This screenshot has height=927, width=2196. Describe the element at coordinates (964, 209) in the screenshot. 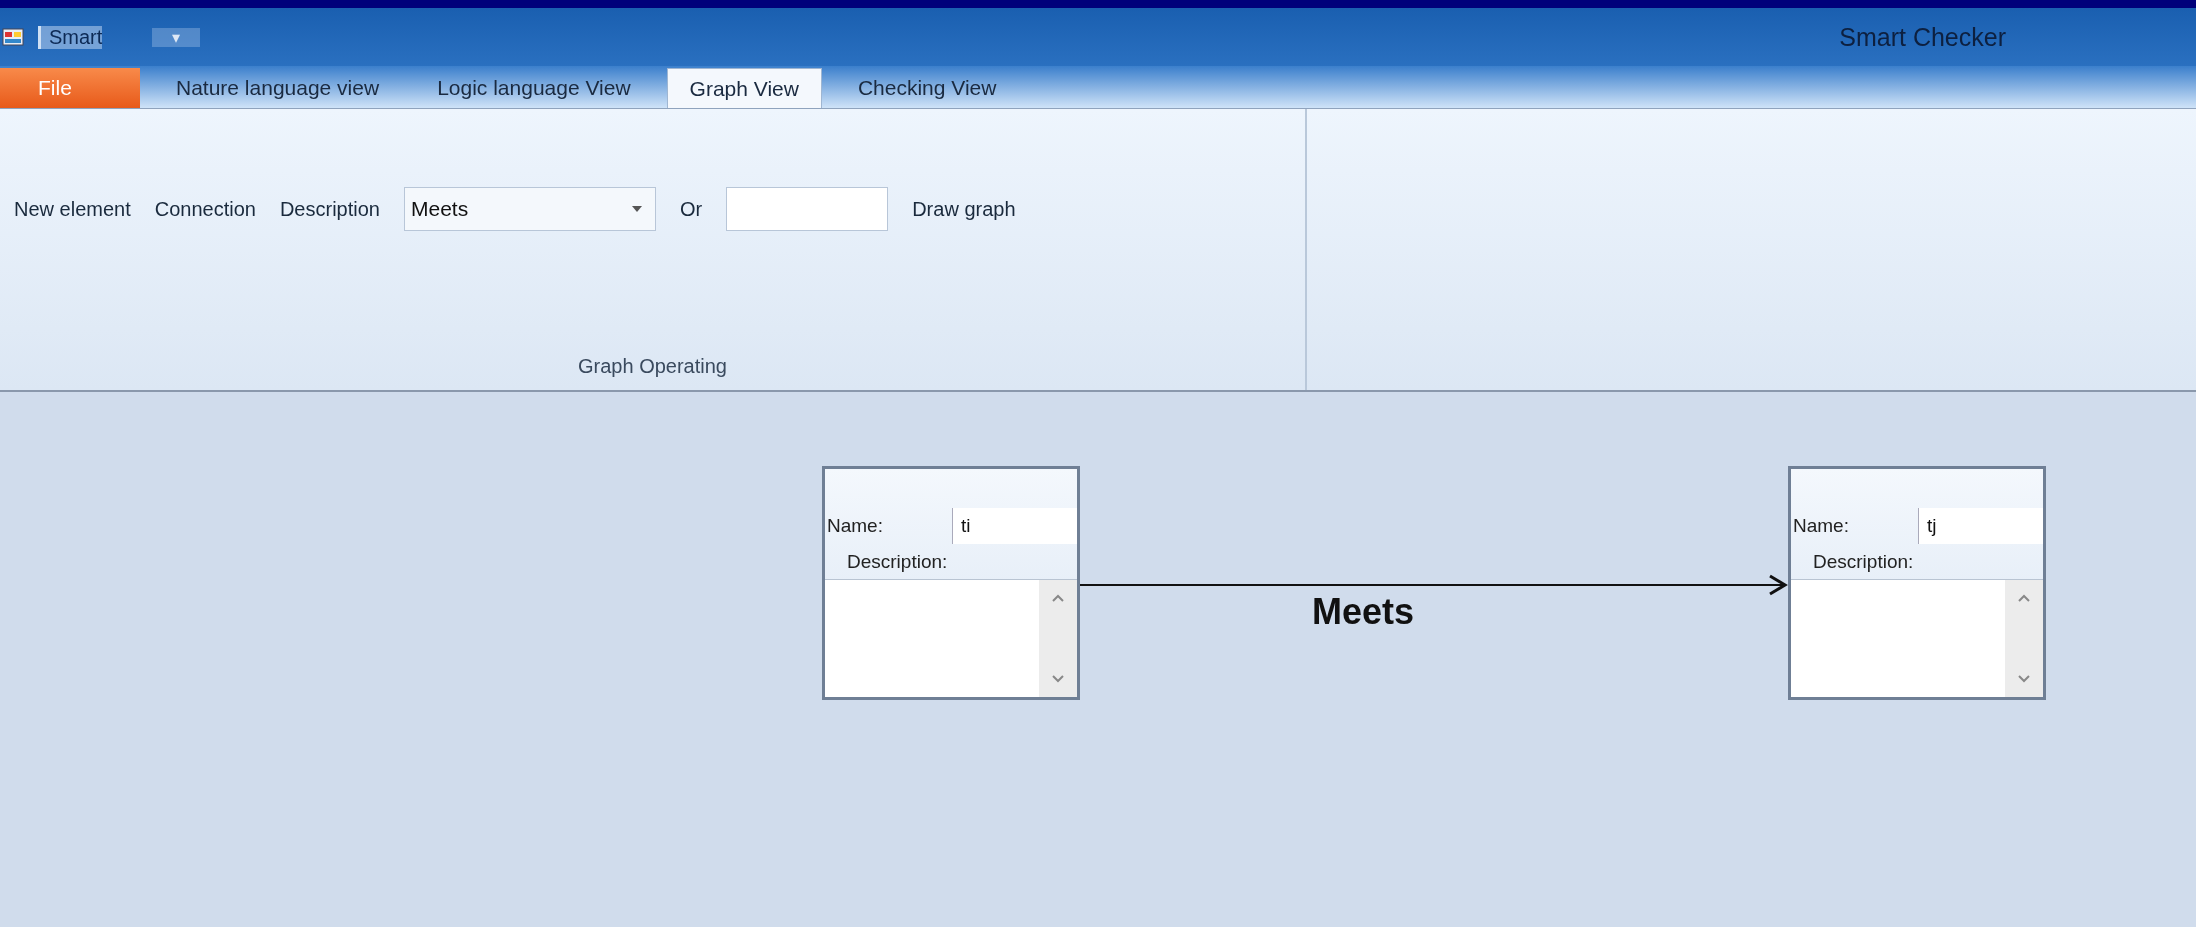

I see `ribbon-button: Draw graph` at that location.